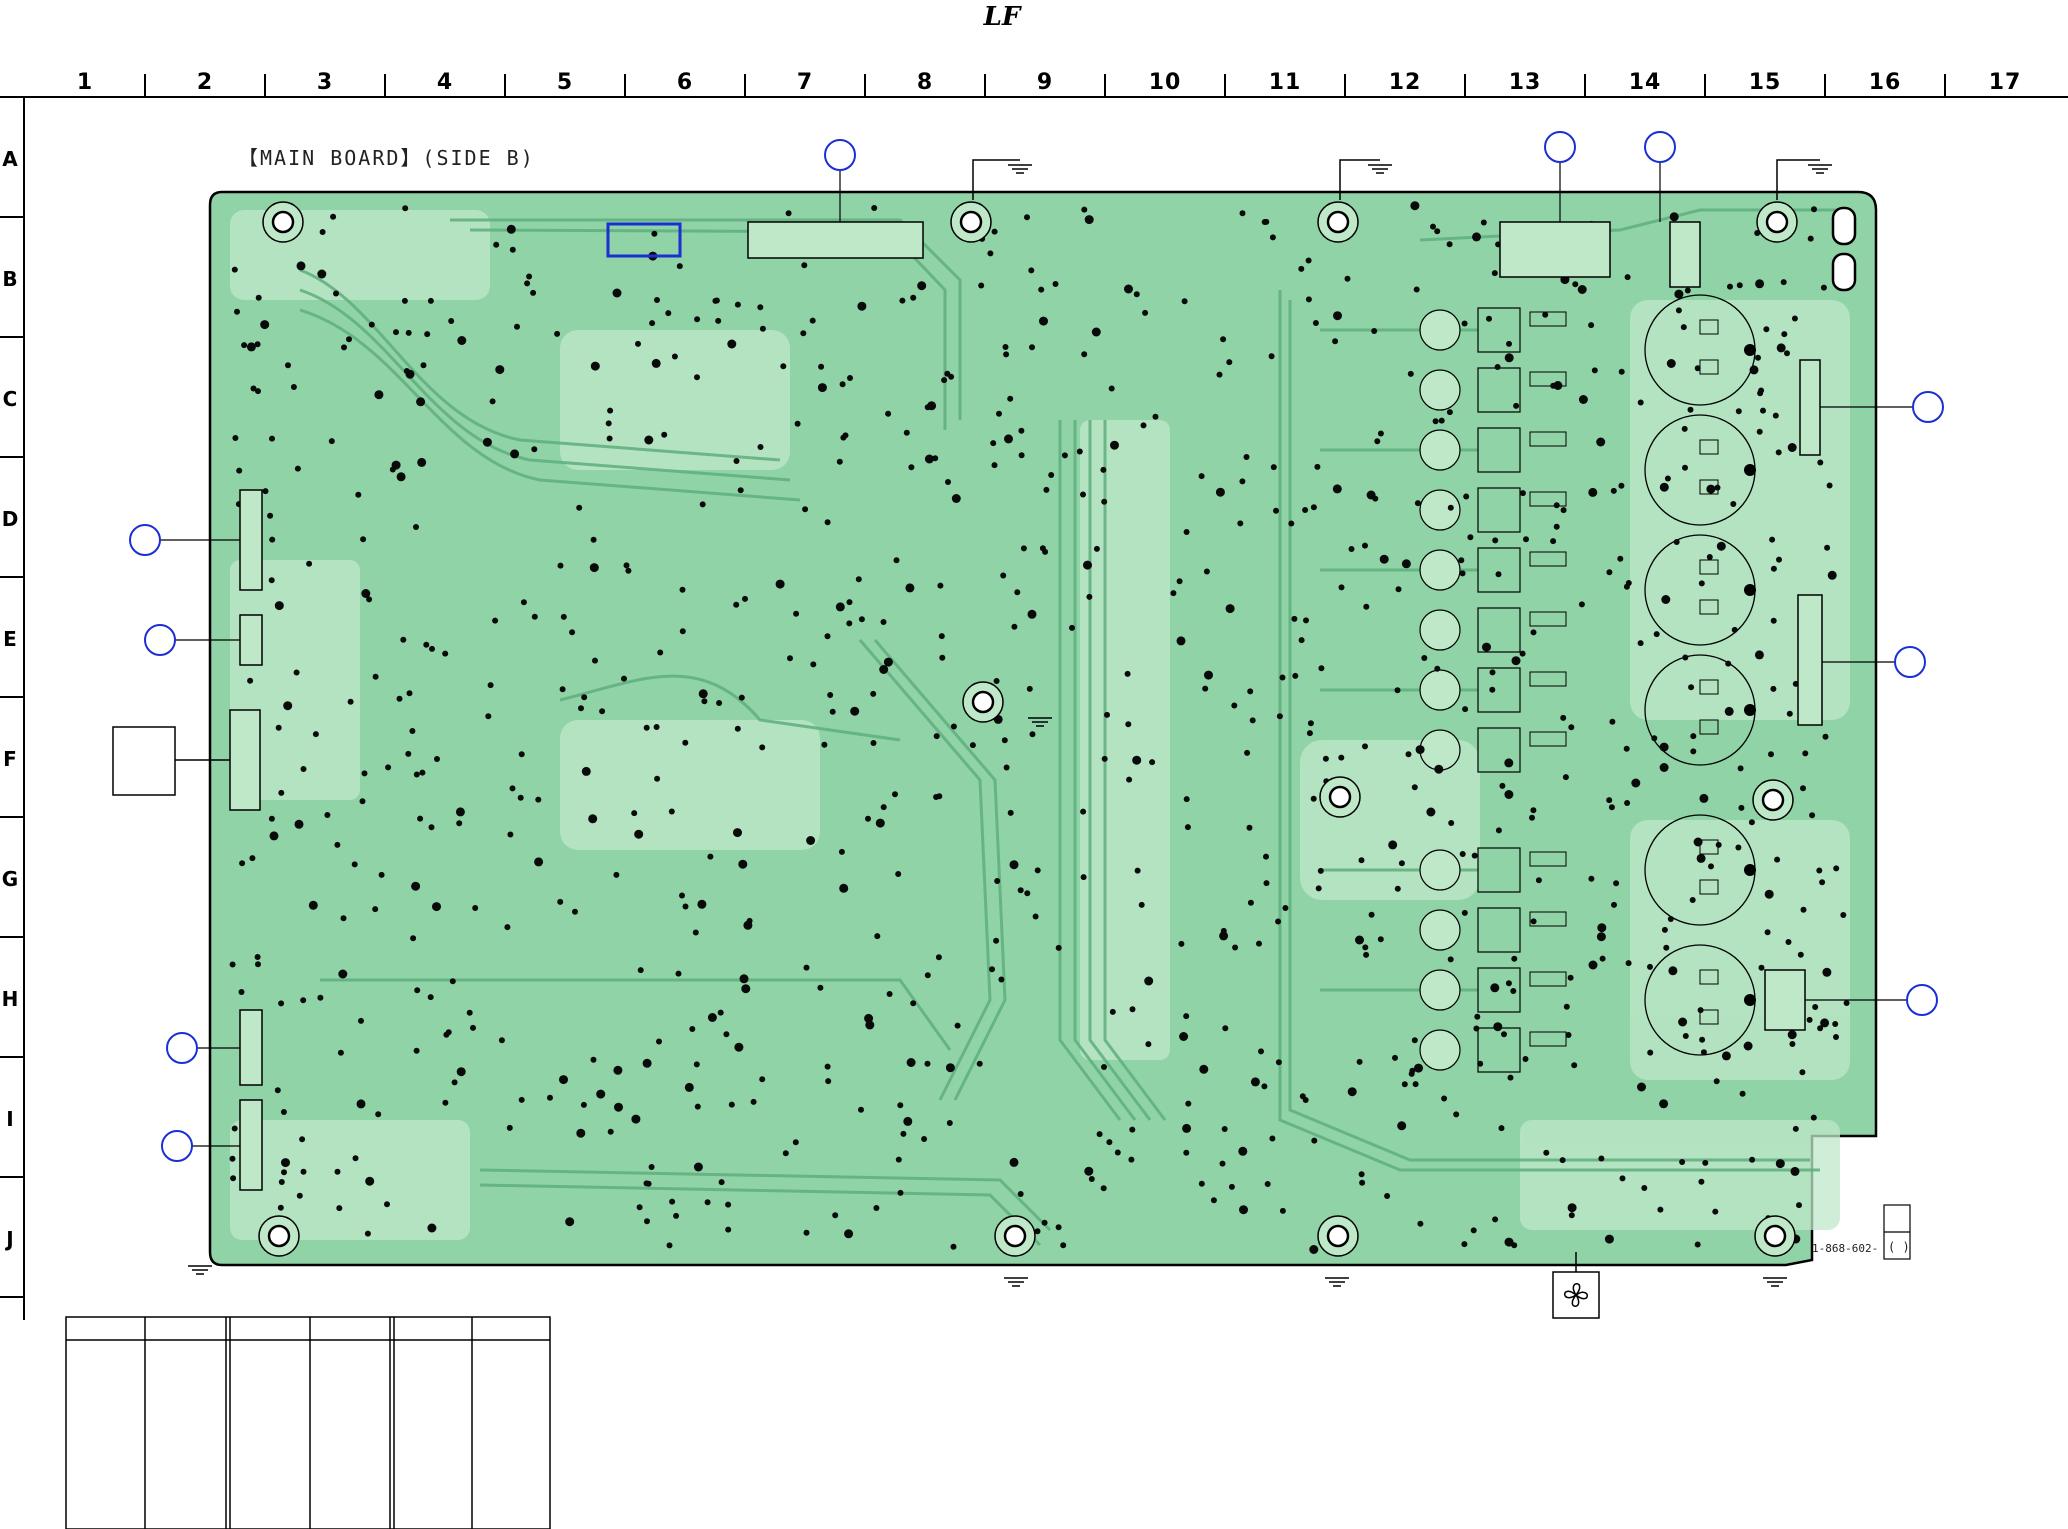 Image resolution: width=2068 pixels, height=1529 pixels. What do you see at coordinates (1045, 85) in the screenshot?
I see `column-tick-marks` at bounding box center [1045, 85].